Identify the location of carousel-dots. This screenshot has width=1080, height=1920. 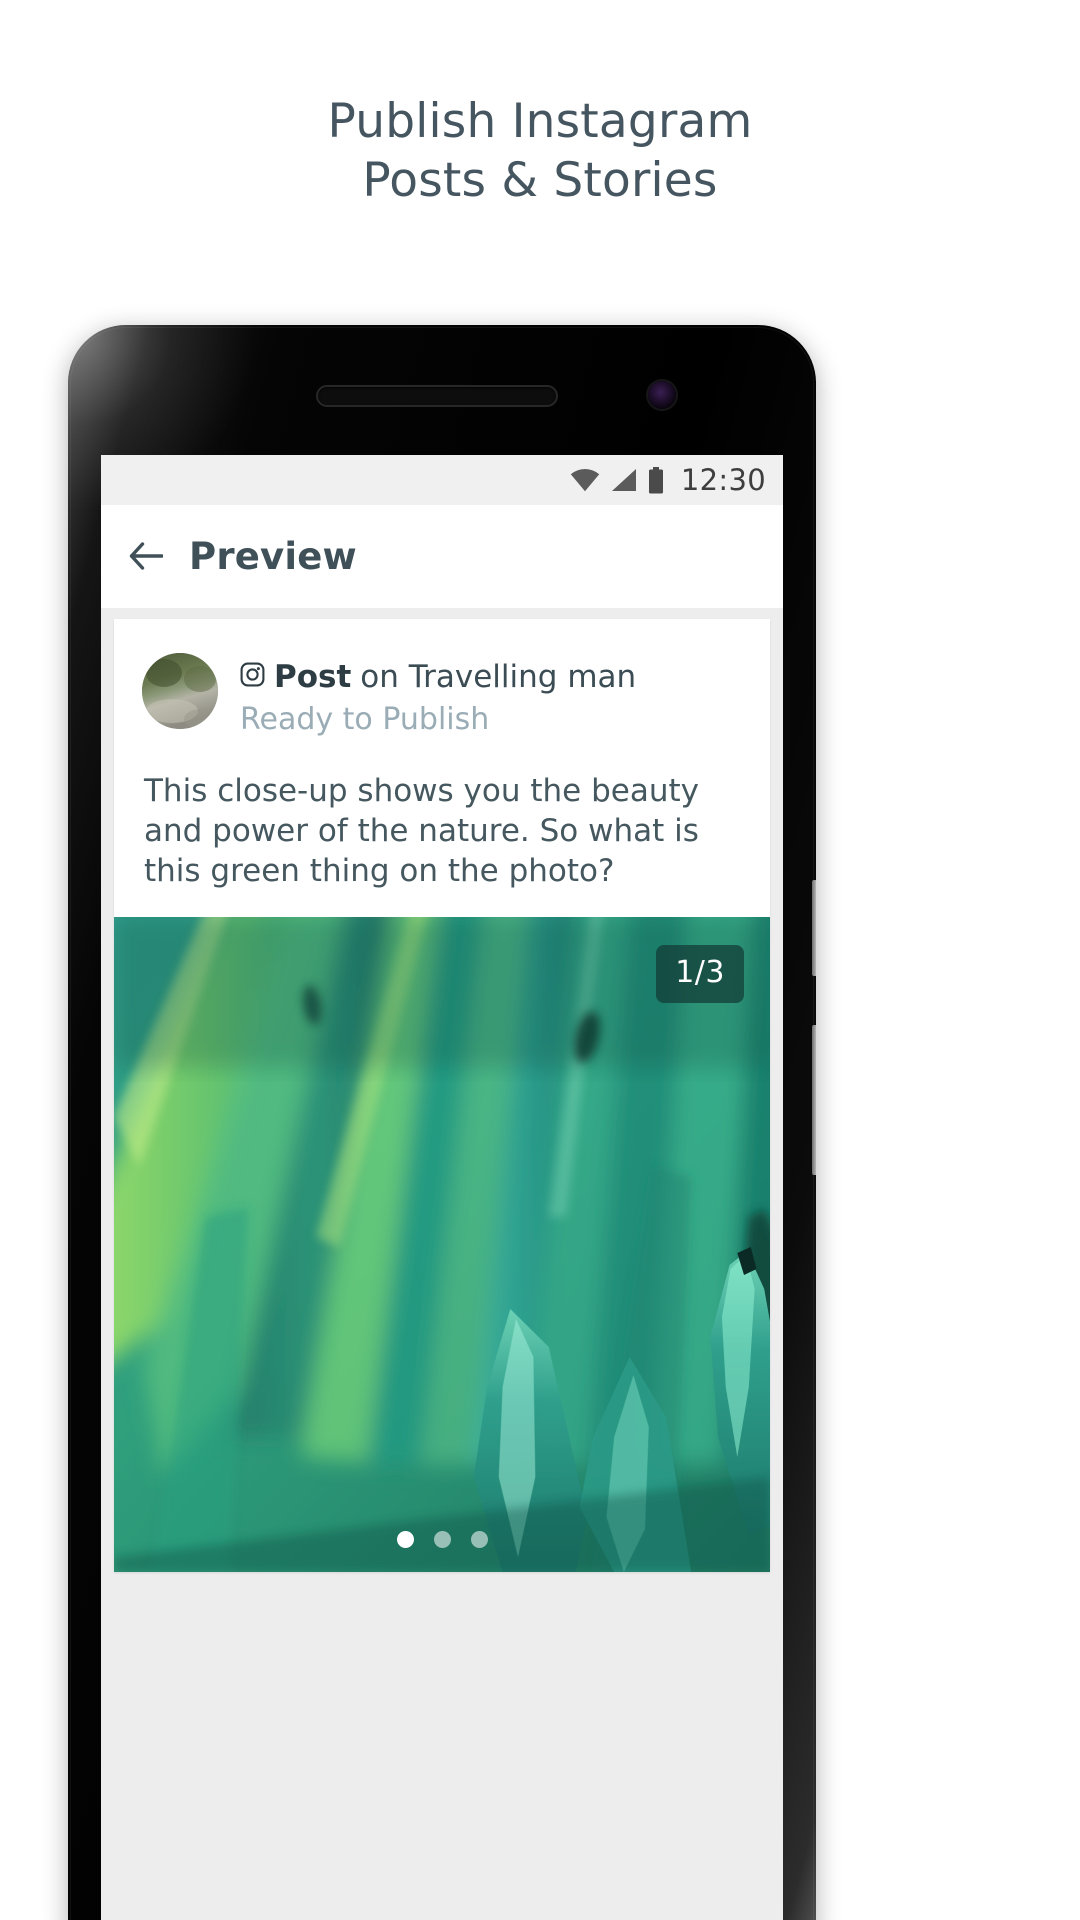
(442, 1539).